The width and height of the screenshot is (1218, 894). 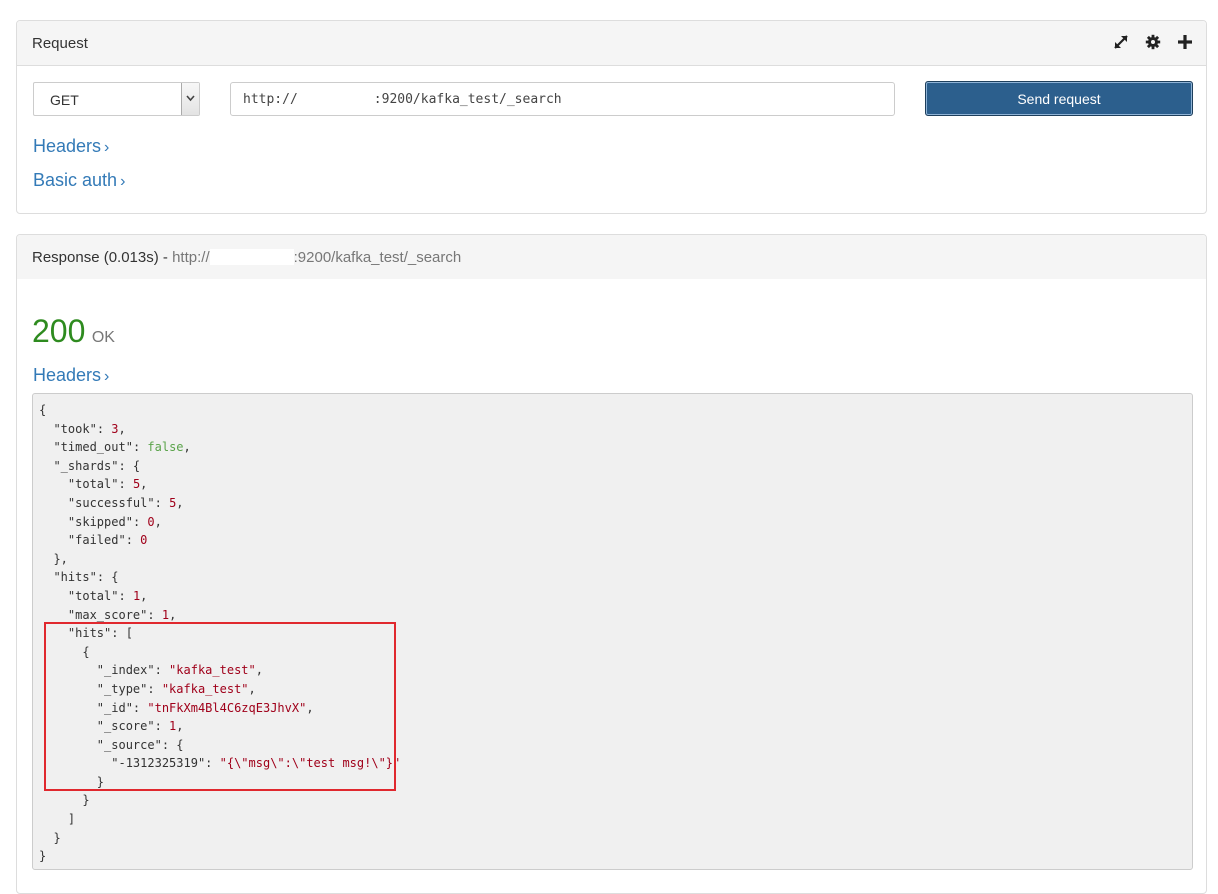 I want to click on json-shards-total: 5, so click(x=136, y=484).